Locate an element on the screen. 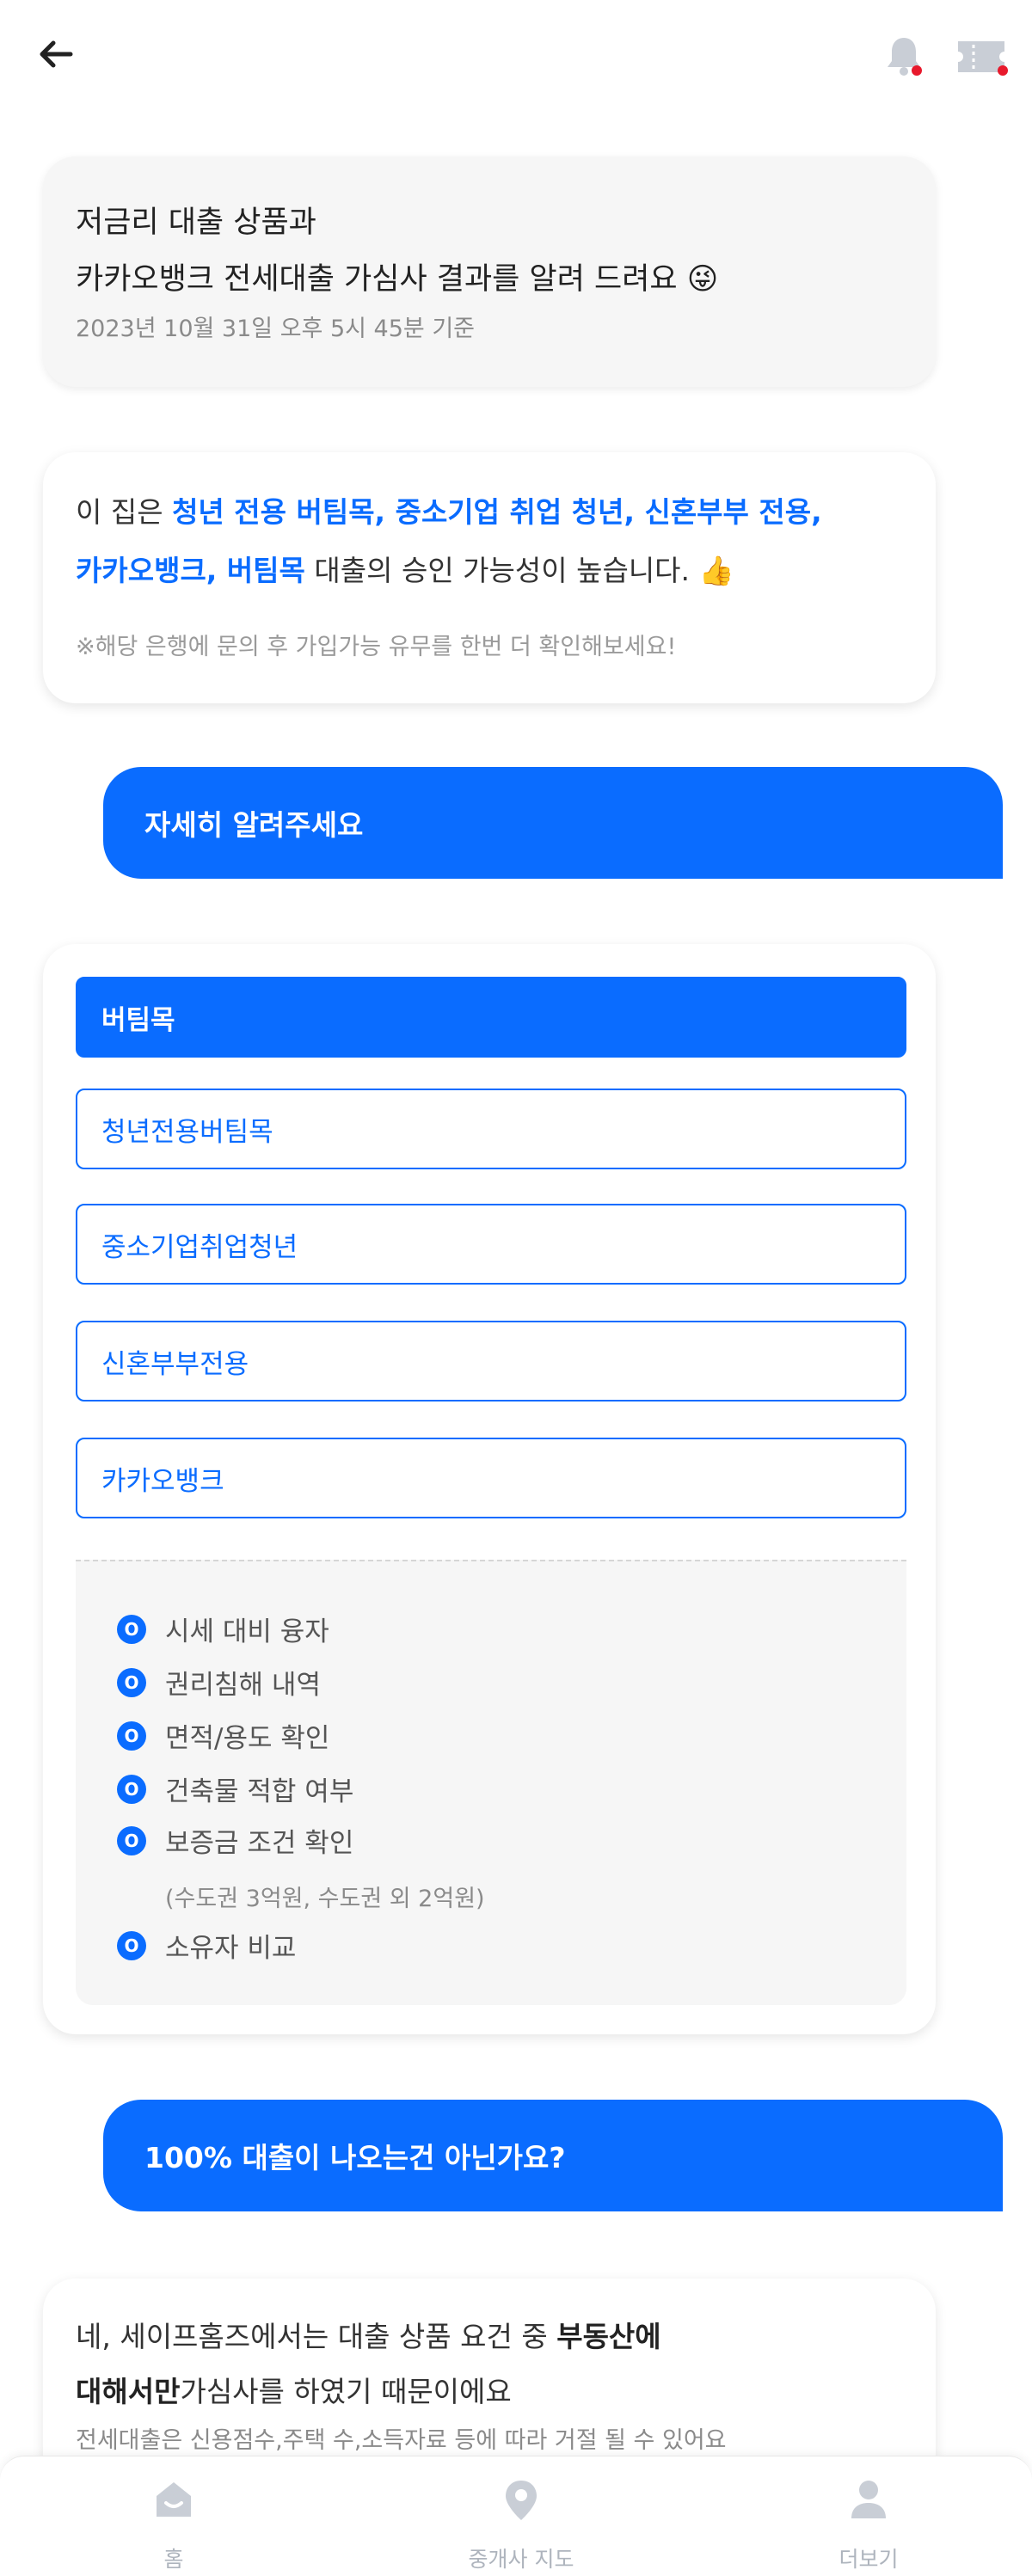 Image resolution: width=1032 pixels, height=2576 pixels. product-label: 신혼부부전용 is located at coordinates (175, 1364).